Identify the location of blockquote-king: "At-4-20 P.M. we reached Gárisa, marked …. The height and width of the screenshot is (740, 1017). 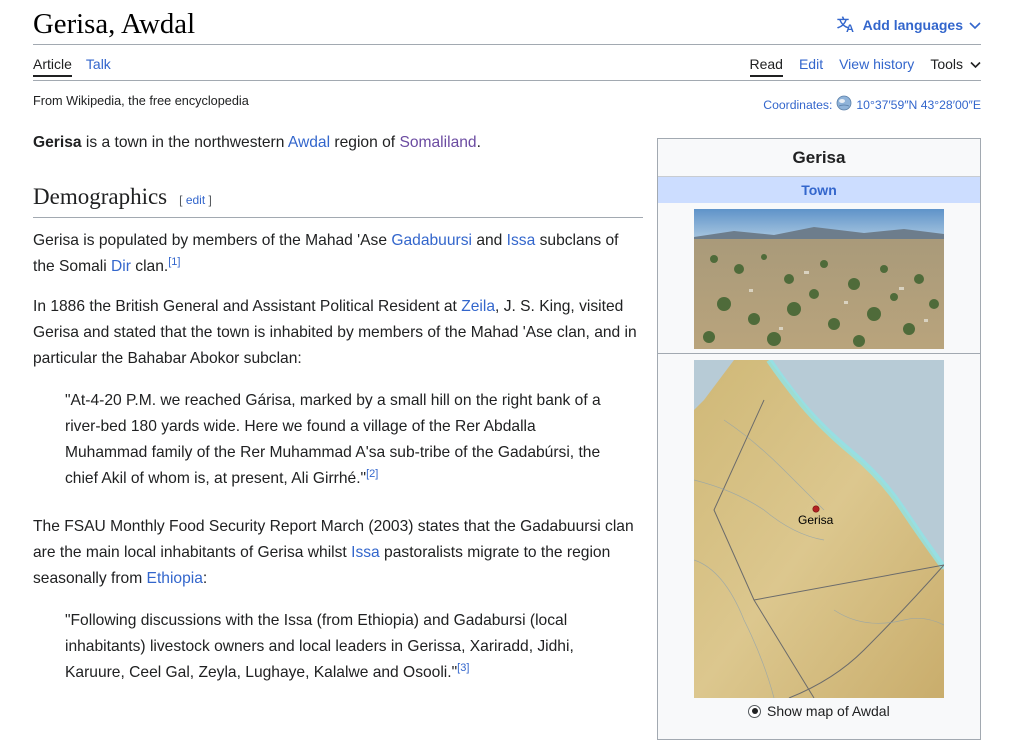
(335, 440).